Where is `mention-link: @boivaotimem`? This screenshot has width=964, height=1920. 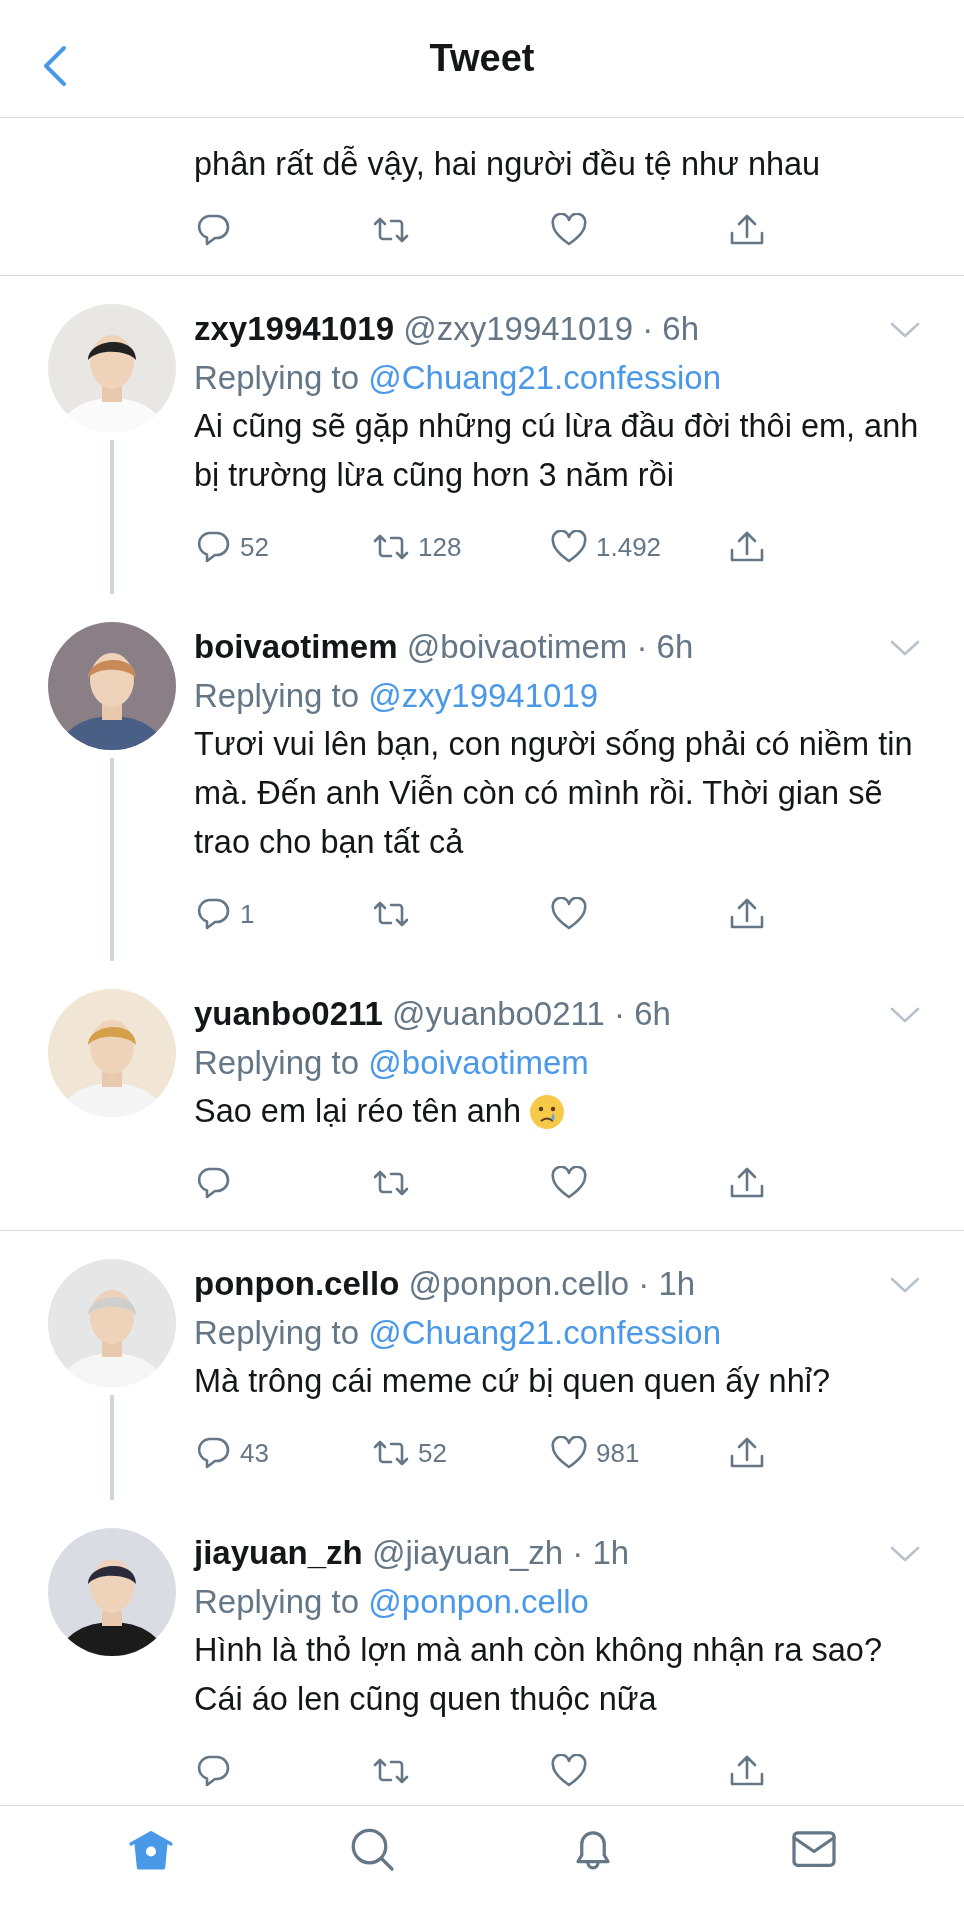
mention-link: @boivaotimem is located at coordinates (478, 1062).